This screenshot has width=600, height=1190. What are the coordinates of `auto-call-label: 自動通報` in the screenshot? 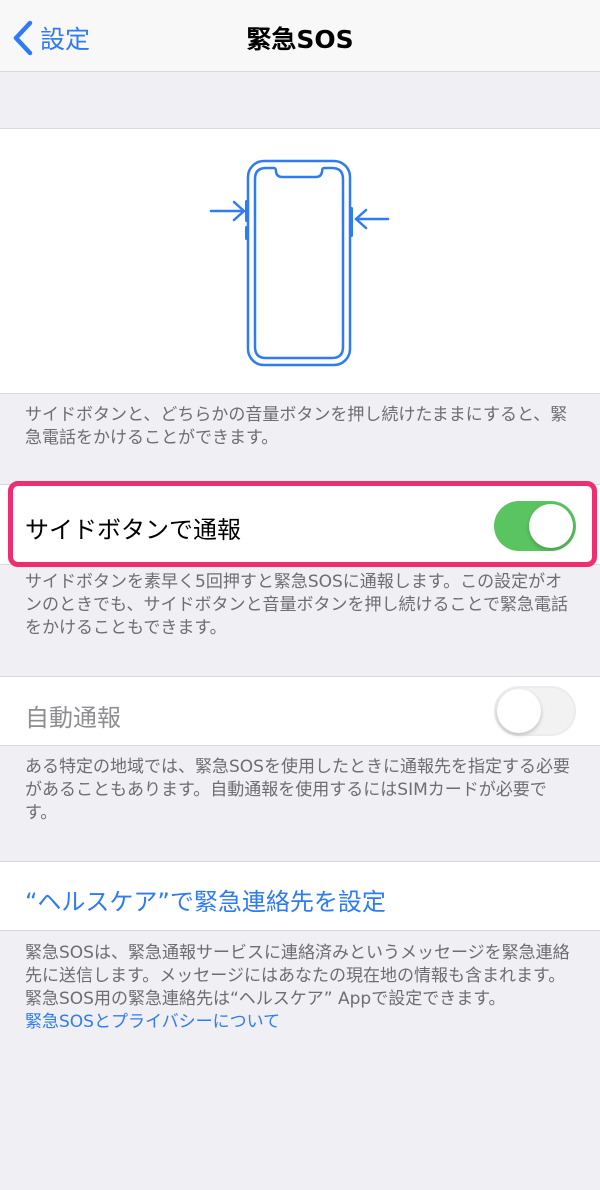 It's located at (73, 718).